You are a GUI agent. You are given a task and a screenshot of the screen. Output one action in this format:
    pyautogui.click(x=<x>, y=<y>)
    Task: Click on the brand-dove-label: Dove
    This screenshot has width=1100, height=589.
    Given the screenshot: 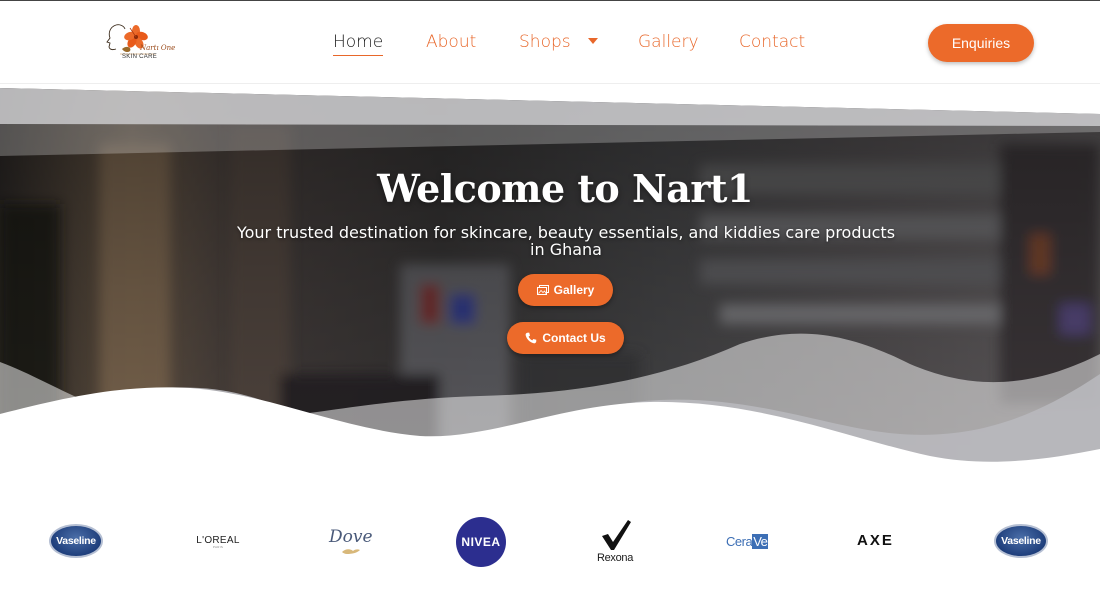 What is the action you would take?
    pyautogui.click(x=351, y=537)
    